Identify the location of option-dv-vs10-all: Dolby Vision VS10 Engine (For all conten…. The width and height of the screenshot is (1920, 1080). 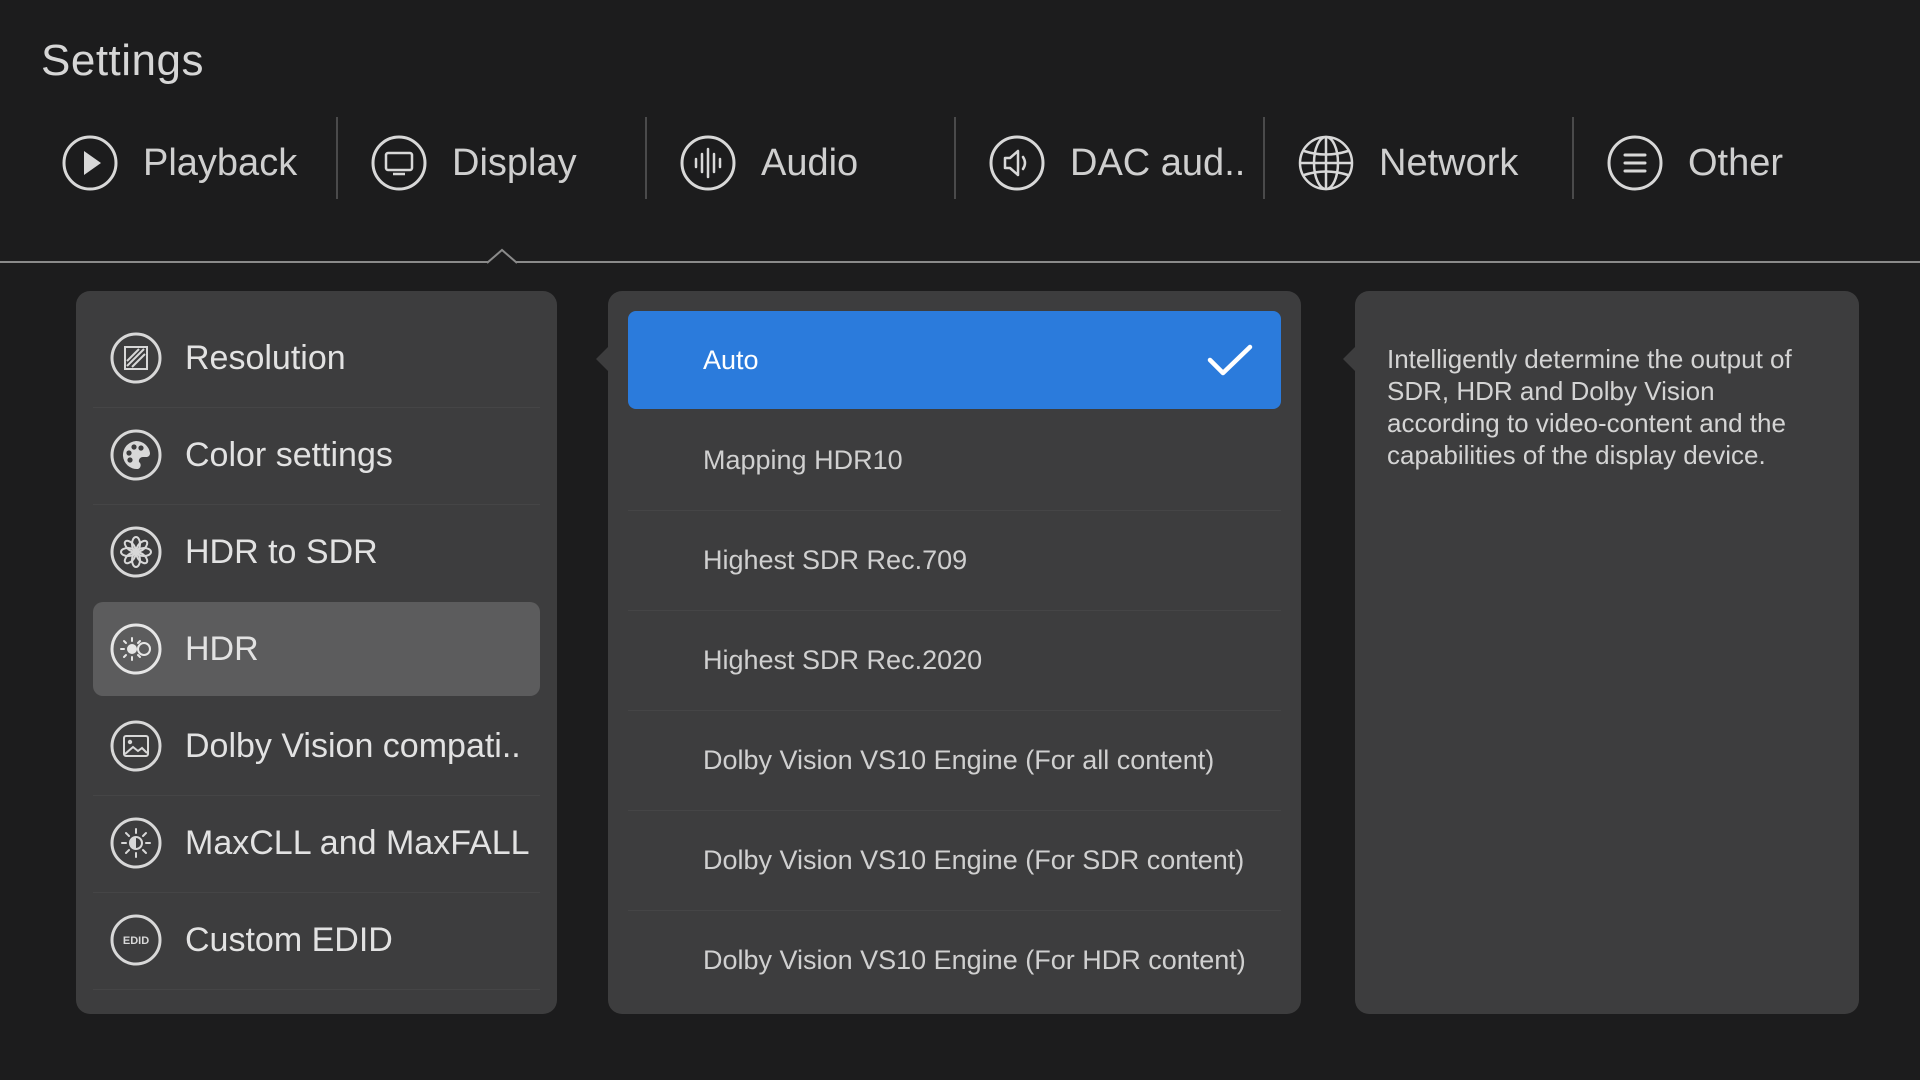
(954, 760).